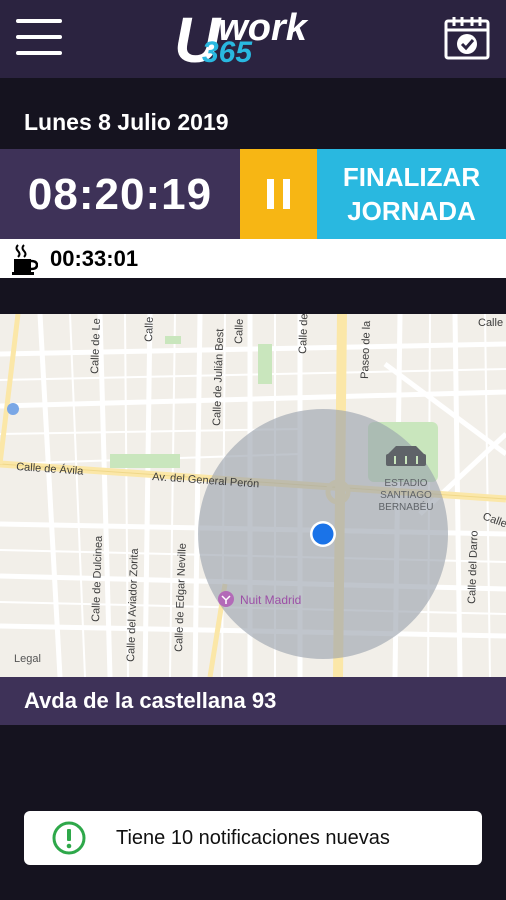 This screenshot has height=900, width=506. Describe the element at coordinates (405, 506) in the screenshot. I see `stadium-label-line3: BERNABÉU` at that location.